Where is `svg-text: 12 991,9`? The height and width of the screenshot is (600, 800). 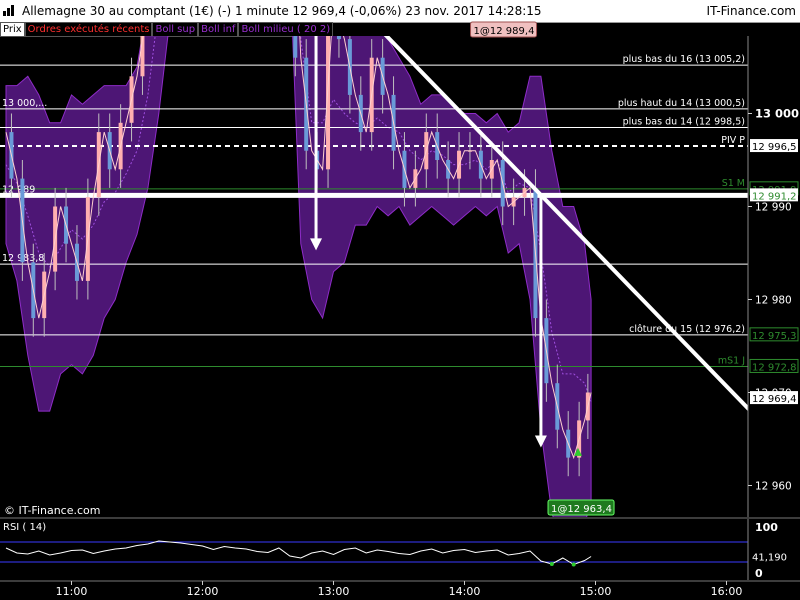 svg-text: 12 991,9 is located at coordinates (774, 190).